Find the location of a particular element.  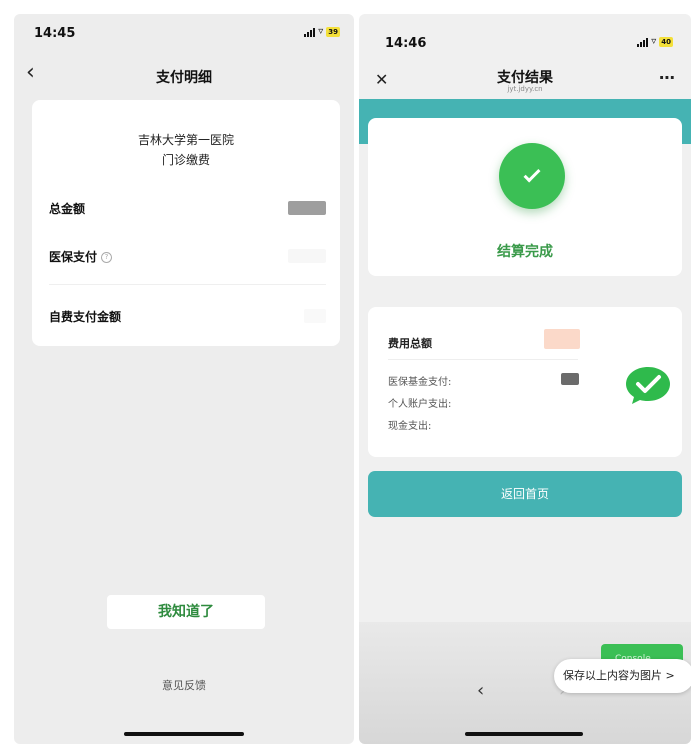

chevron-left-icon: ‹ is located at coordinates (480, 690).